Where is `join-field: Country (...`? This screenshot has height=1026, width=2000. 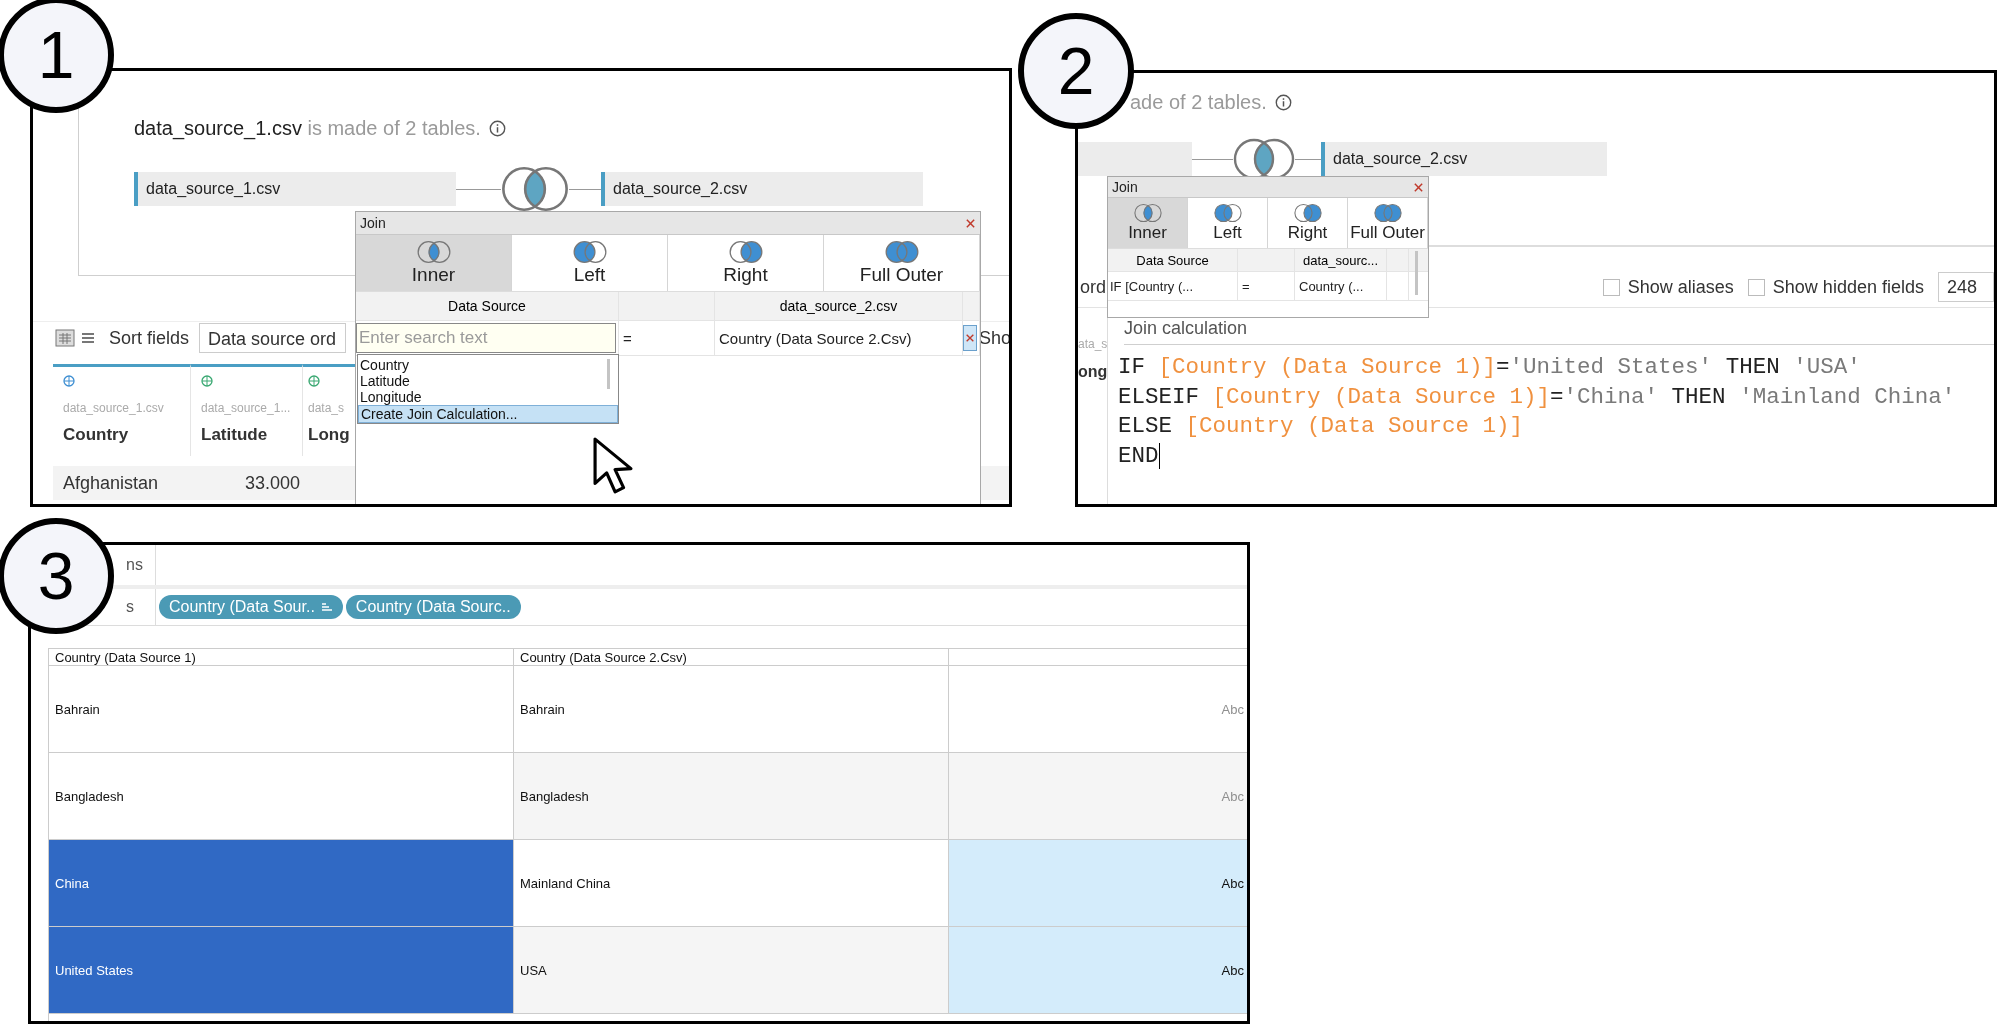 join-field: Country (... is located at coordinates (1329, 286).